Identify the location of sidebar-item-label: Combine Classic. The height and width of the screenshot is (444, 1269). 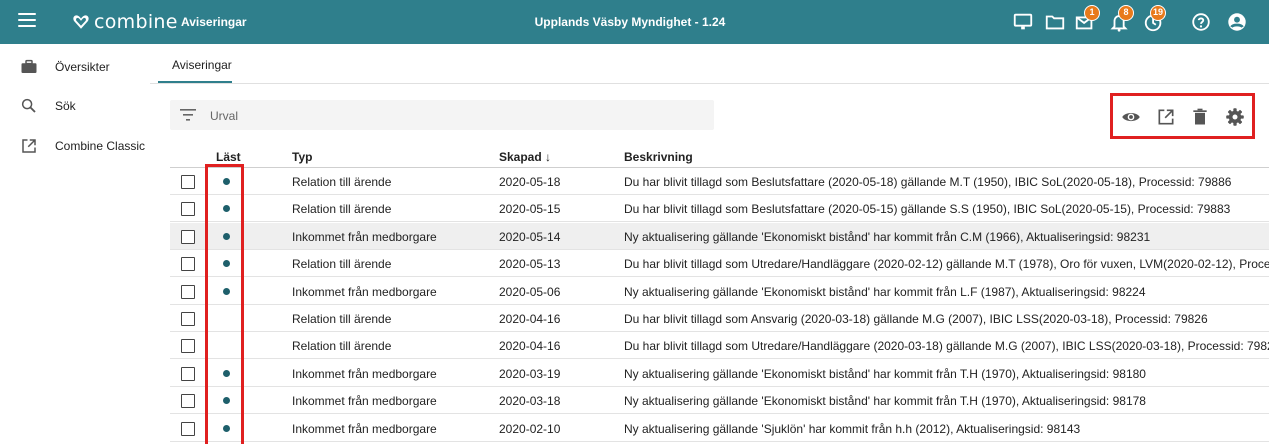
(100, 146).